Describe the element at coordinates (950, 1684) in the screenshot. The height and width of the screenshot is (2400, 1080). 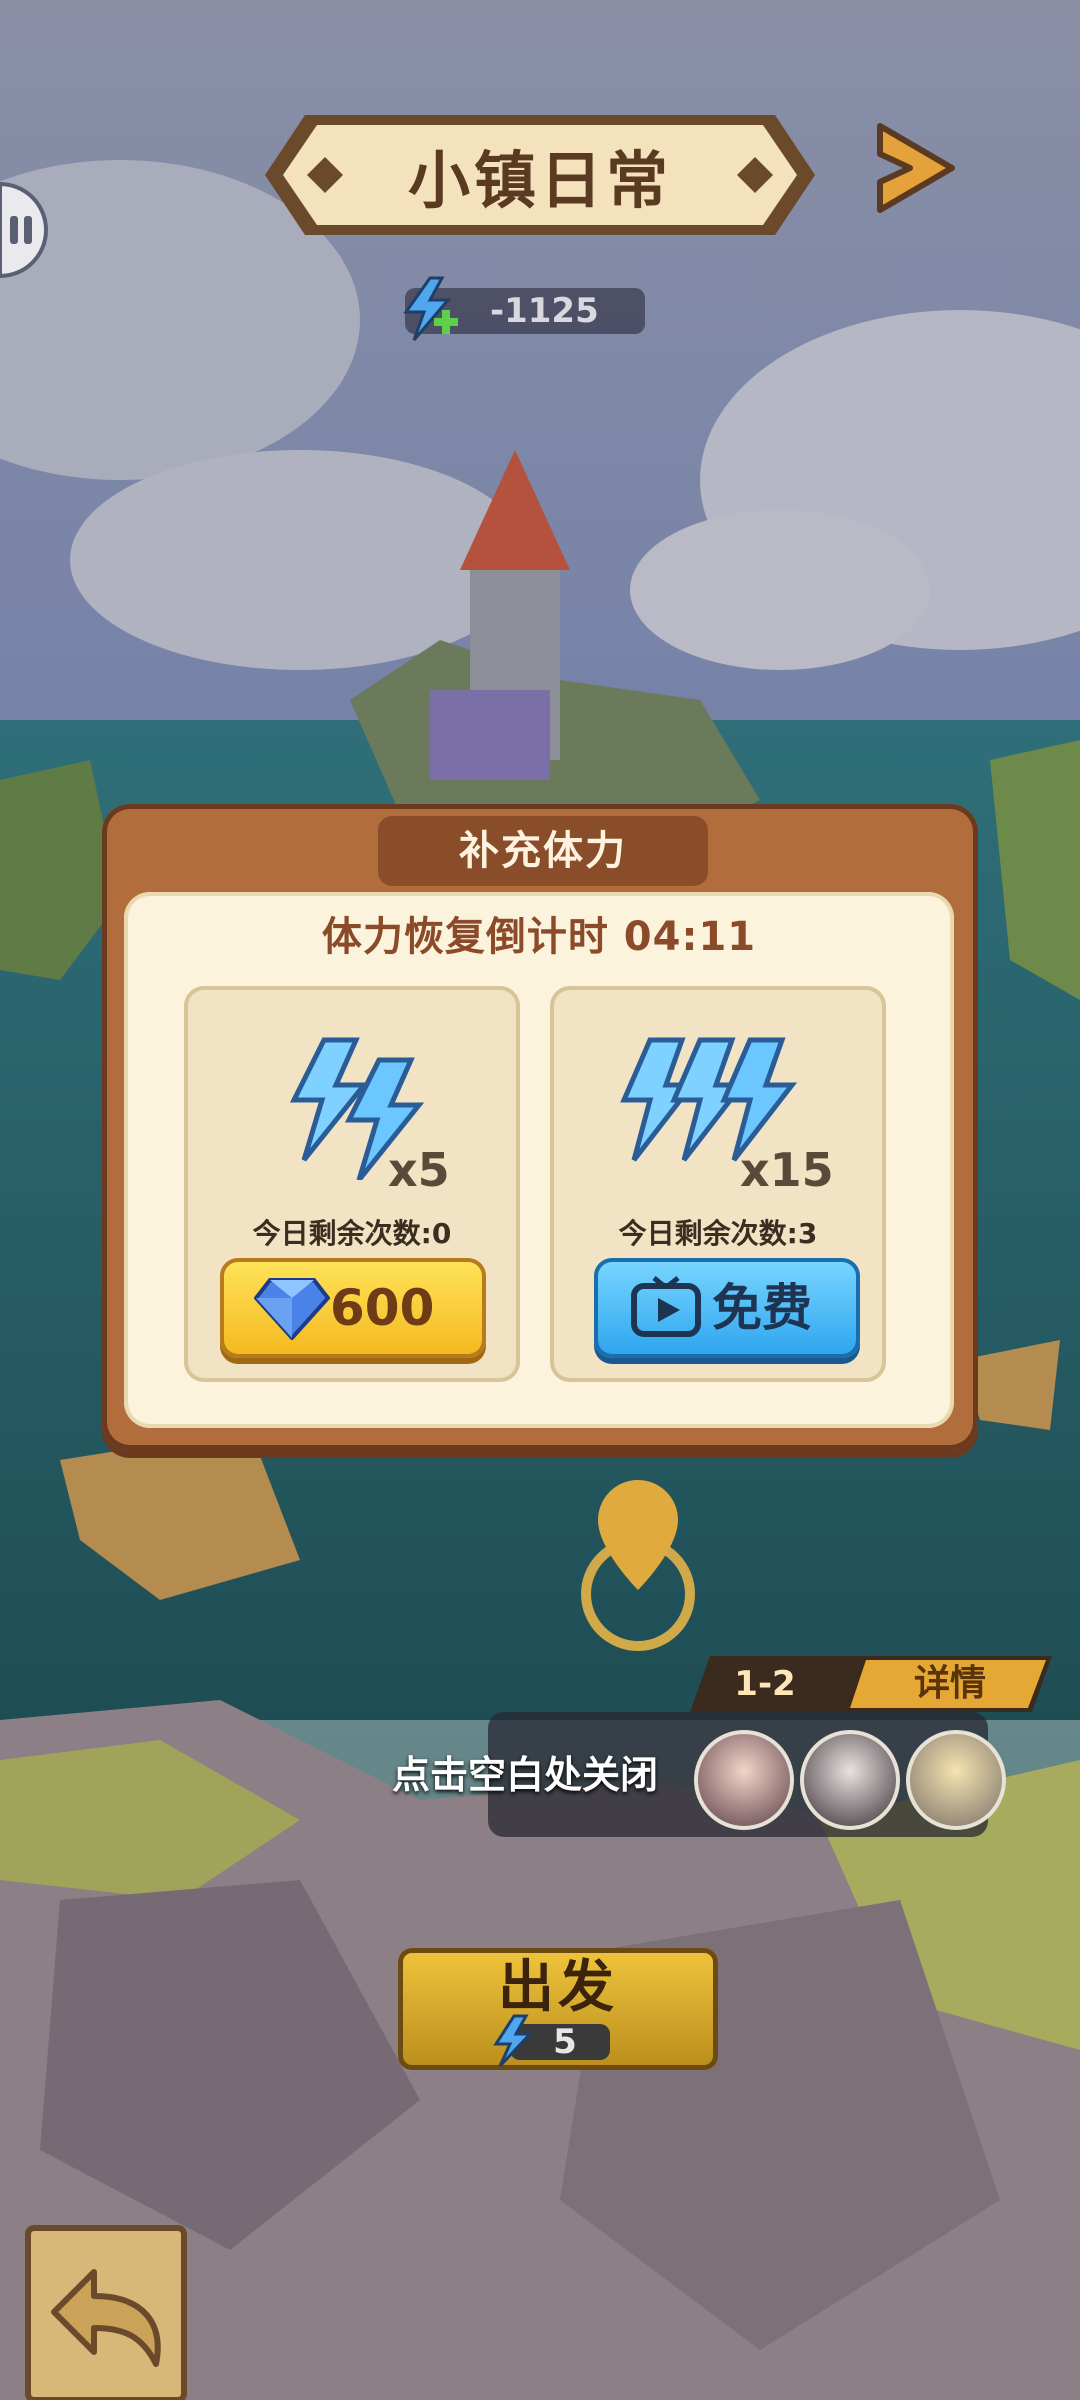
I see `details-button: 详情` at that location.